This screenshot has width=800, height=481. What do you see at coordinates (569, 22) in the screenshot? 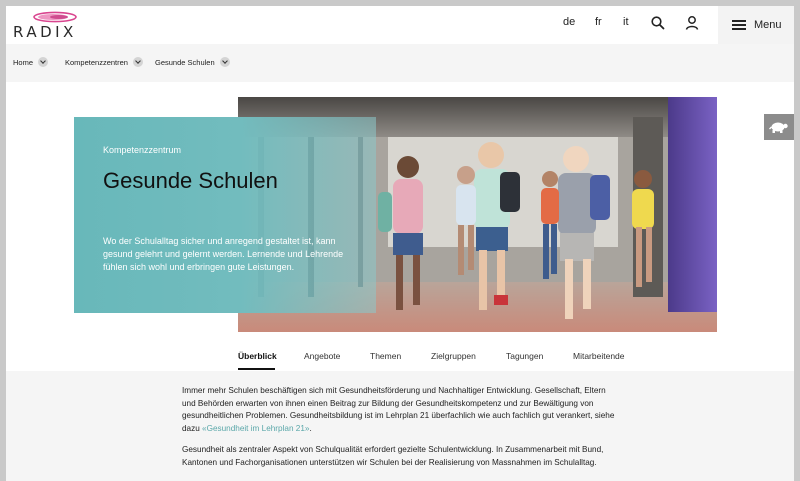
I see `lang-de: de` at bounding box center [569, 22].